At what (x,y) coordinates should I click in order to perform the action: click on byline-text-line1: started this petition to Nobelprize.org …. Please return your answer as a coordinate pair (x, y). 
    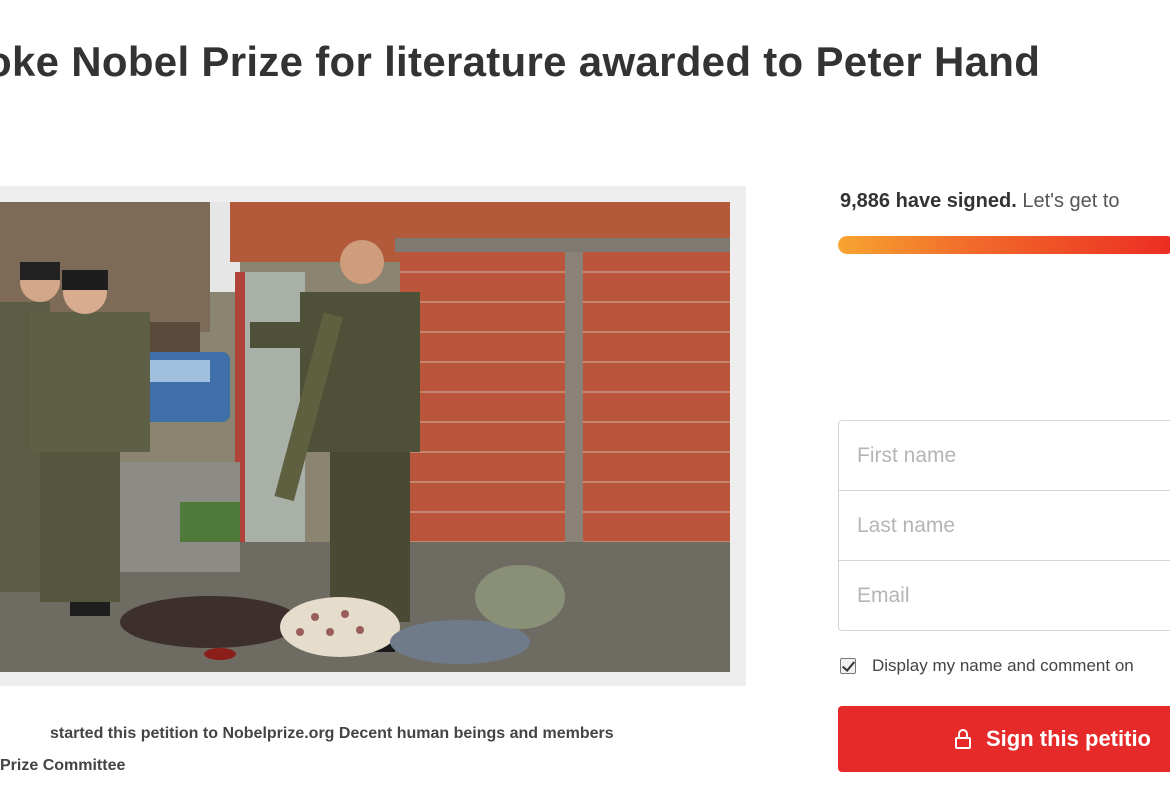
    Looking at the image, I should click on (332, 733).